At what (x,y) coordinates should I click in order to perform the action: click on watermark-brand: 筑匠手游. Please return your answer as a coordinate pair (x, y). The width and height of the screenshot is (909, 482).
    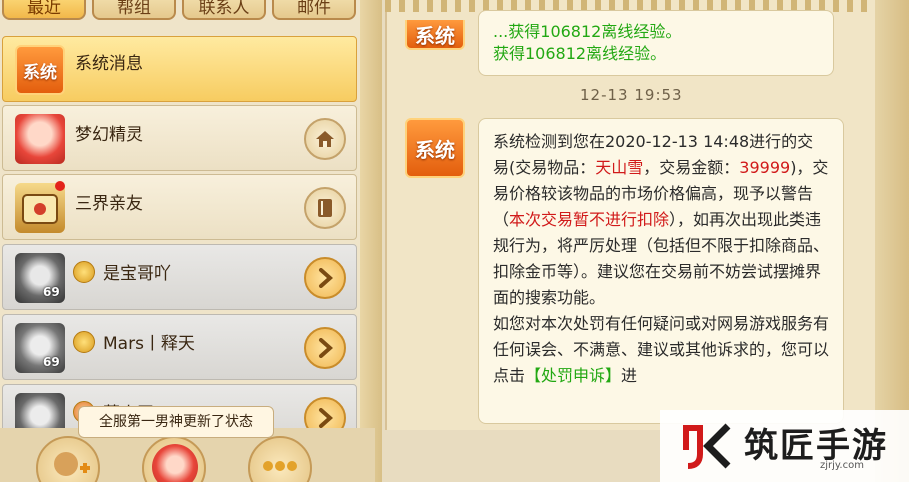
    Looking at the image, I should click on (816, 446).